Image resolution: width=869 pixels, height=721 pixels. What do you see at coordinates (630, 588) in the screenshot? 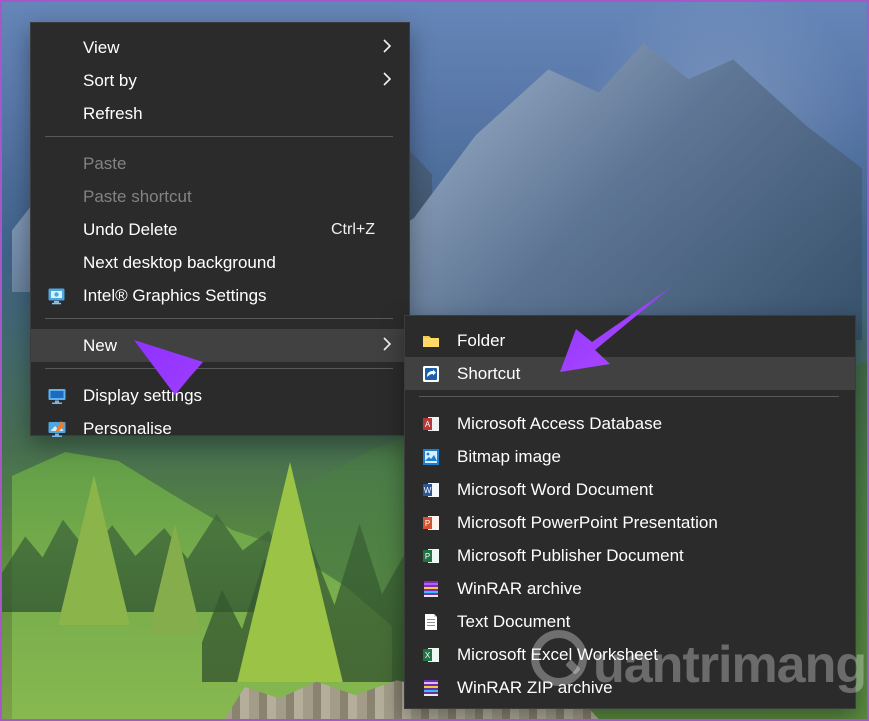
I see `submenu-item-winrar-archive: WinRAR archive` at bounding box center [630, 588].